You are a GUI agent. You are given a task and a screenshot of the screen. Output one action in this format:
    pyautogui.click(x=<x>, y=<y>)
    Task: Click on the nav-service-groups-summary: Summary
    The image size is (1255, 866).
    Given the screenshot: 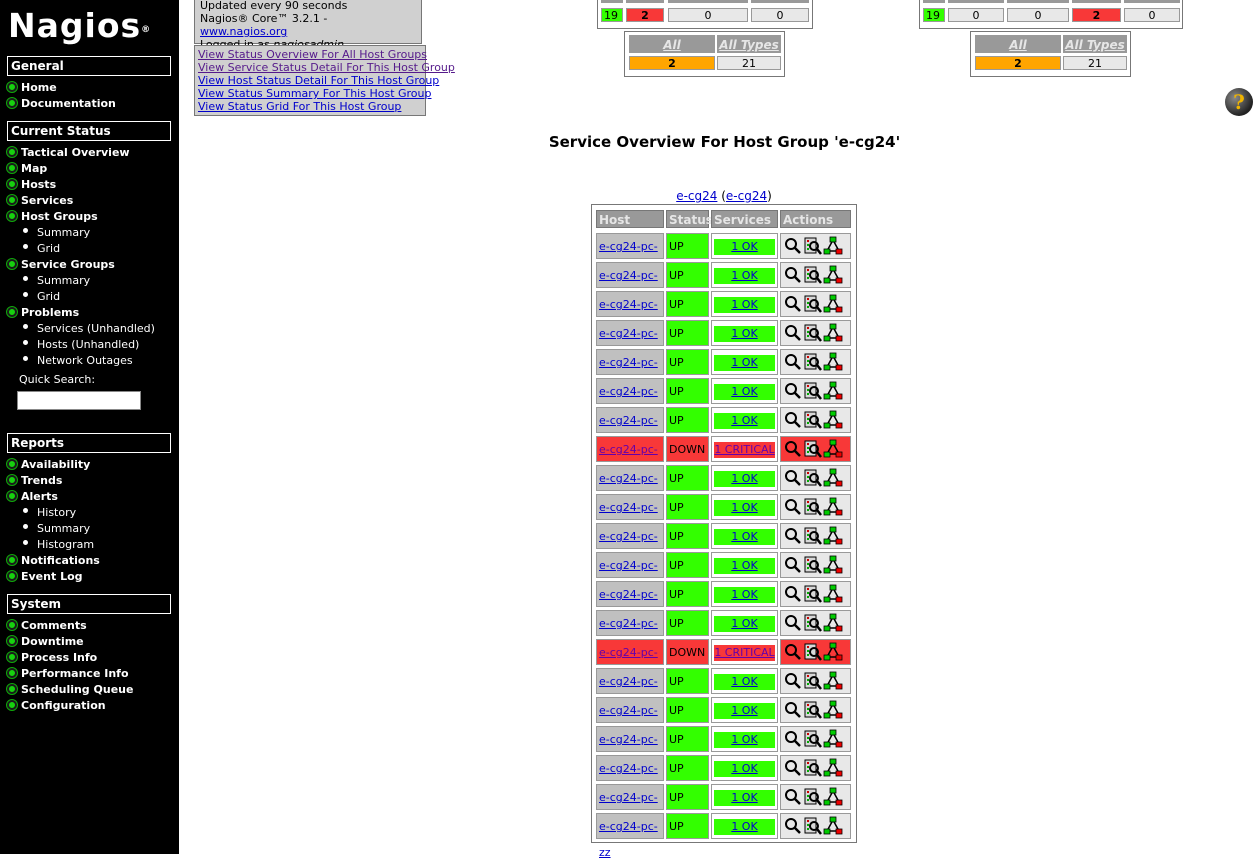 What is the action you would take?
    pyautogui.click(x=56, y=281)
    